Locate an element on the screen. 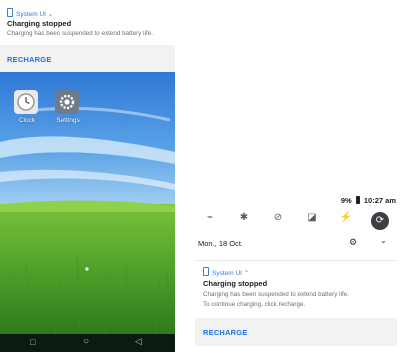  notification-app-row: System UI ⌃ is located at coordinates (226, 272).